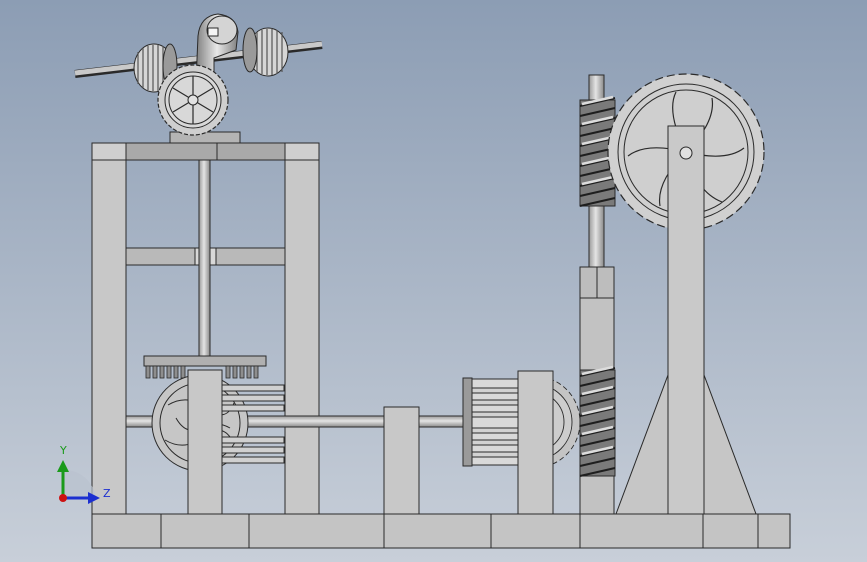 The height and width of the screenshot is (562, 867). What do you see at coordinates (265, 52) in the screenshot?
I see `top-cage-right` at bounding box center [265, 52].